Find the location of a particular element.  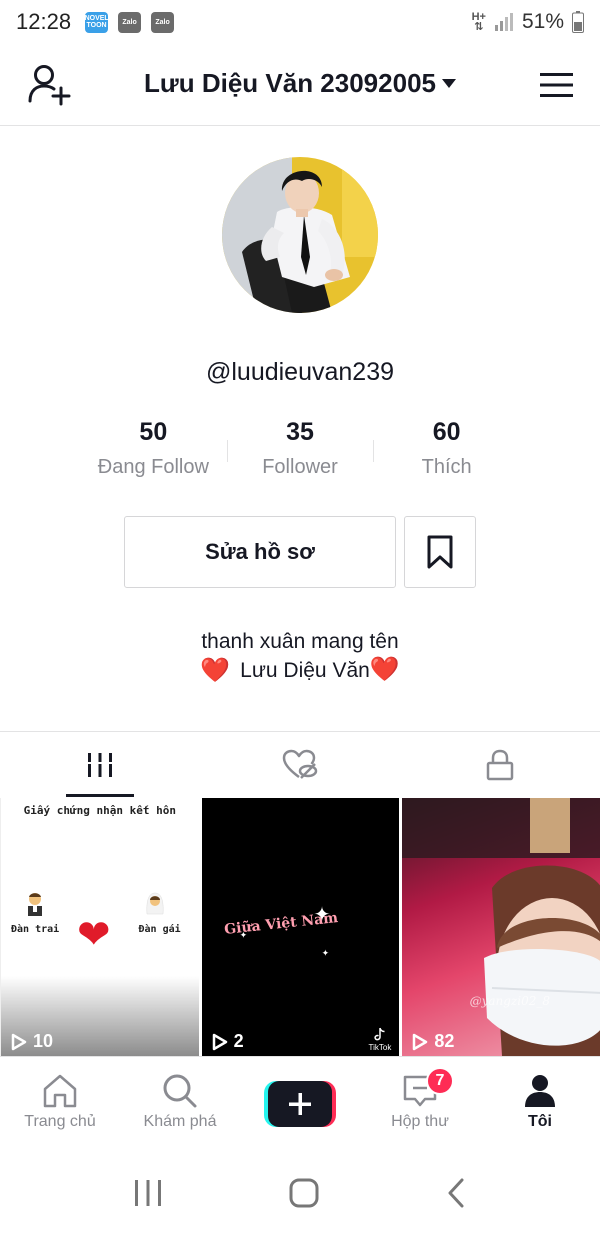

nav-inbox: 7 Hộp thư is located at coordinates (420, 1104).